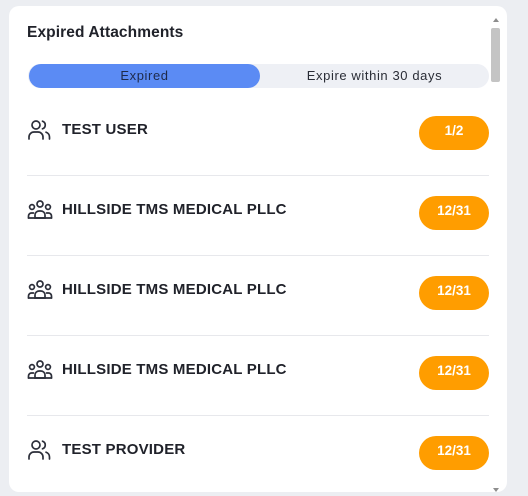 This screenshot has width=528, height=496. What do you see at coordinates (144, 76) in the screenshot?
I see `tab-expired: Expired` at bounding box center [144, 76].